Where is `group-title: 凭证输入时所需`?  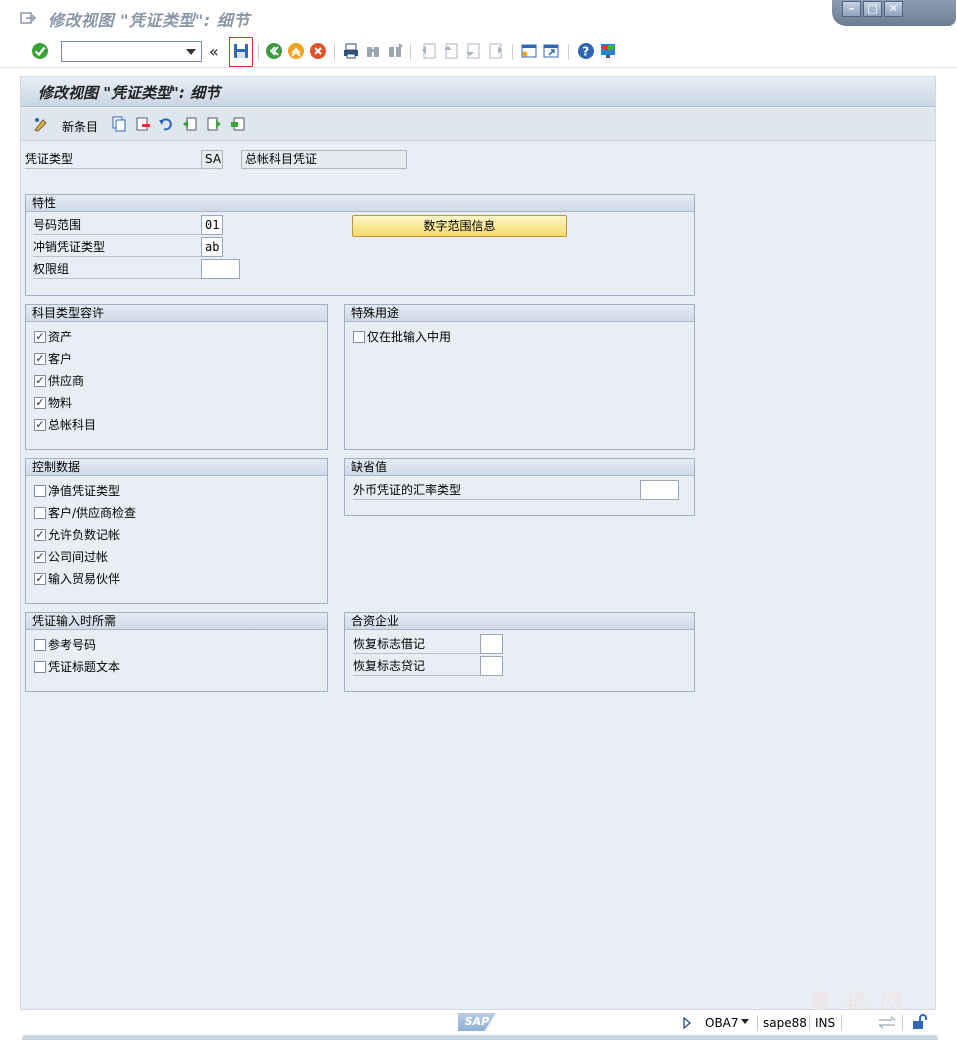 group-title: 凭证输入时所需 is located at coordinates (176, 621).